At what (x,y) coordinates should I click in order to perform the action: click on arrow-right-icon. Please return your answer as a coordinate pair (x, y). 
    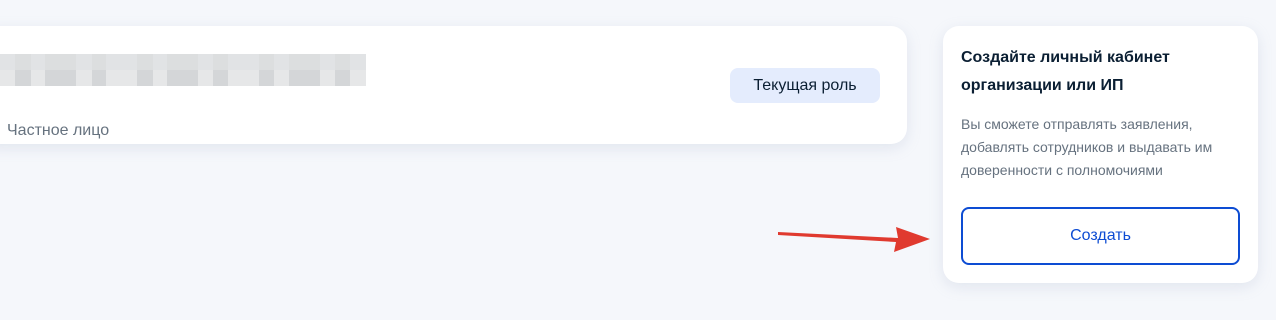
    Looking at the image, I should click on (854, 239).